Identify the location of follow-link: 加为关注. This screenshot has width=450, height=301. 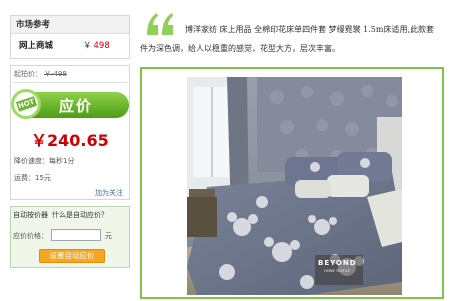
(109, 193).